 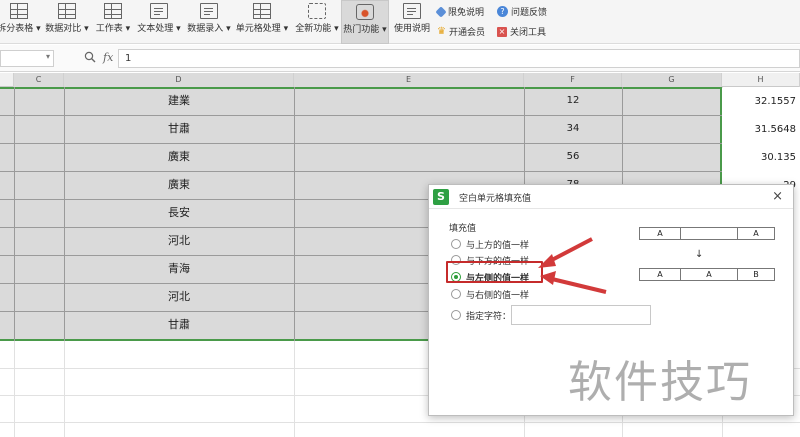 I want to click on watermark-text: 软件技巧, so click(x=660, y=382).